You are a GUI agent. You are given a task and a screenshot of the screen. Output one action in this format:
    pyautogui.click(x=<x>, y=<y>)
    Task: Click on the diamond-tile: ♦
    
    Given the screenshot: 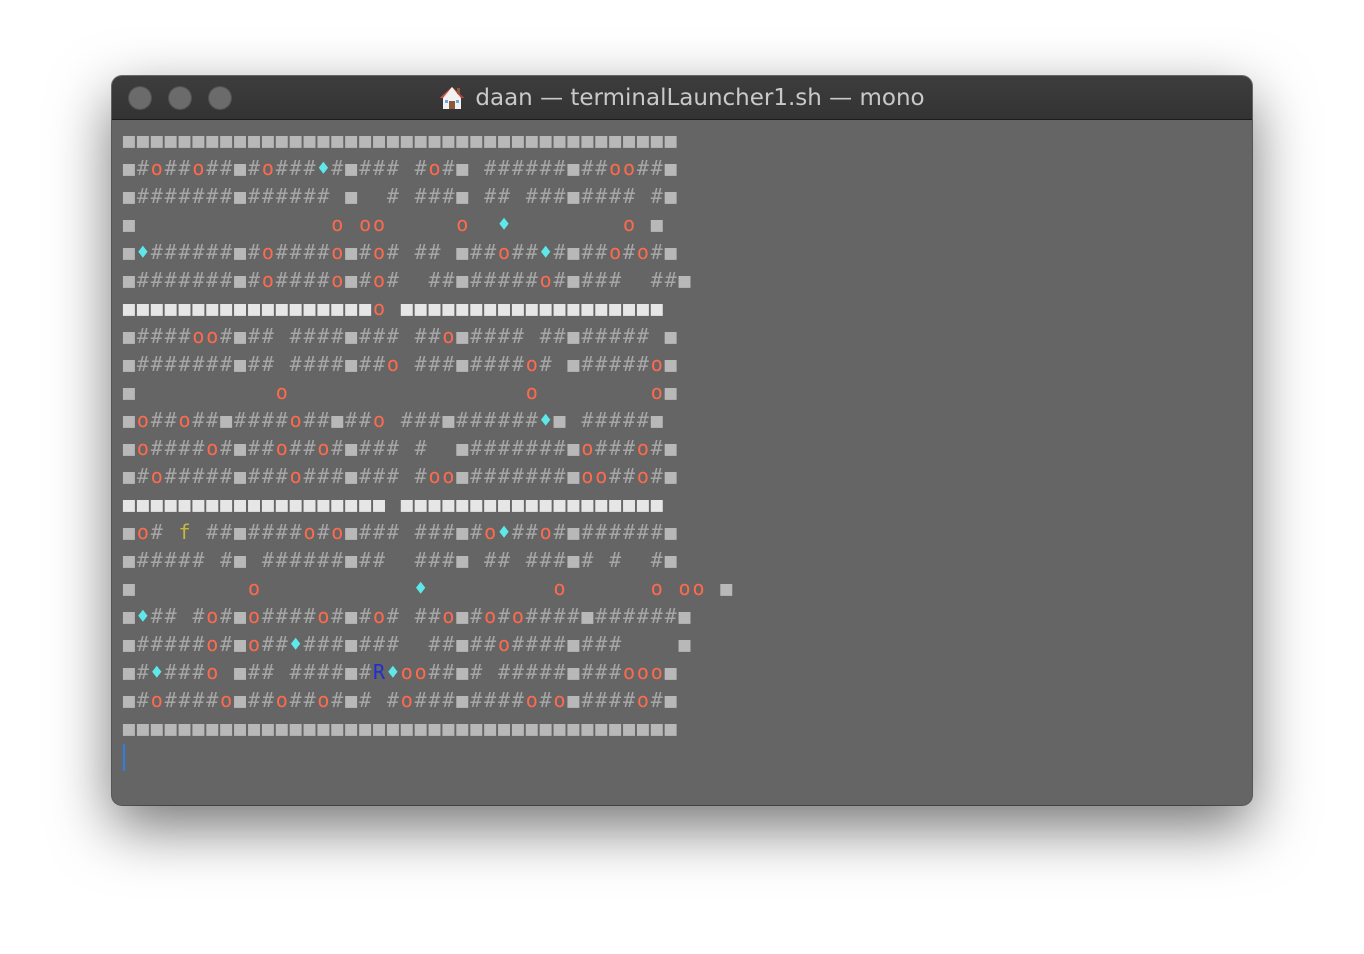 What is the action you would take?
    pyautogui.click(x=504, y=224)
    